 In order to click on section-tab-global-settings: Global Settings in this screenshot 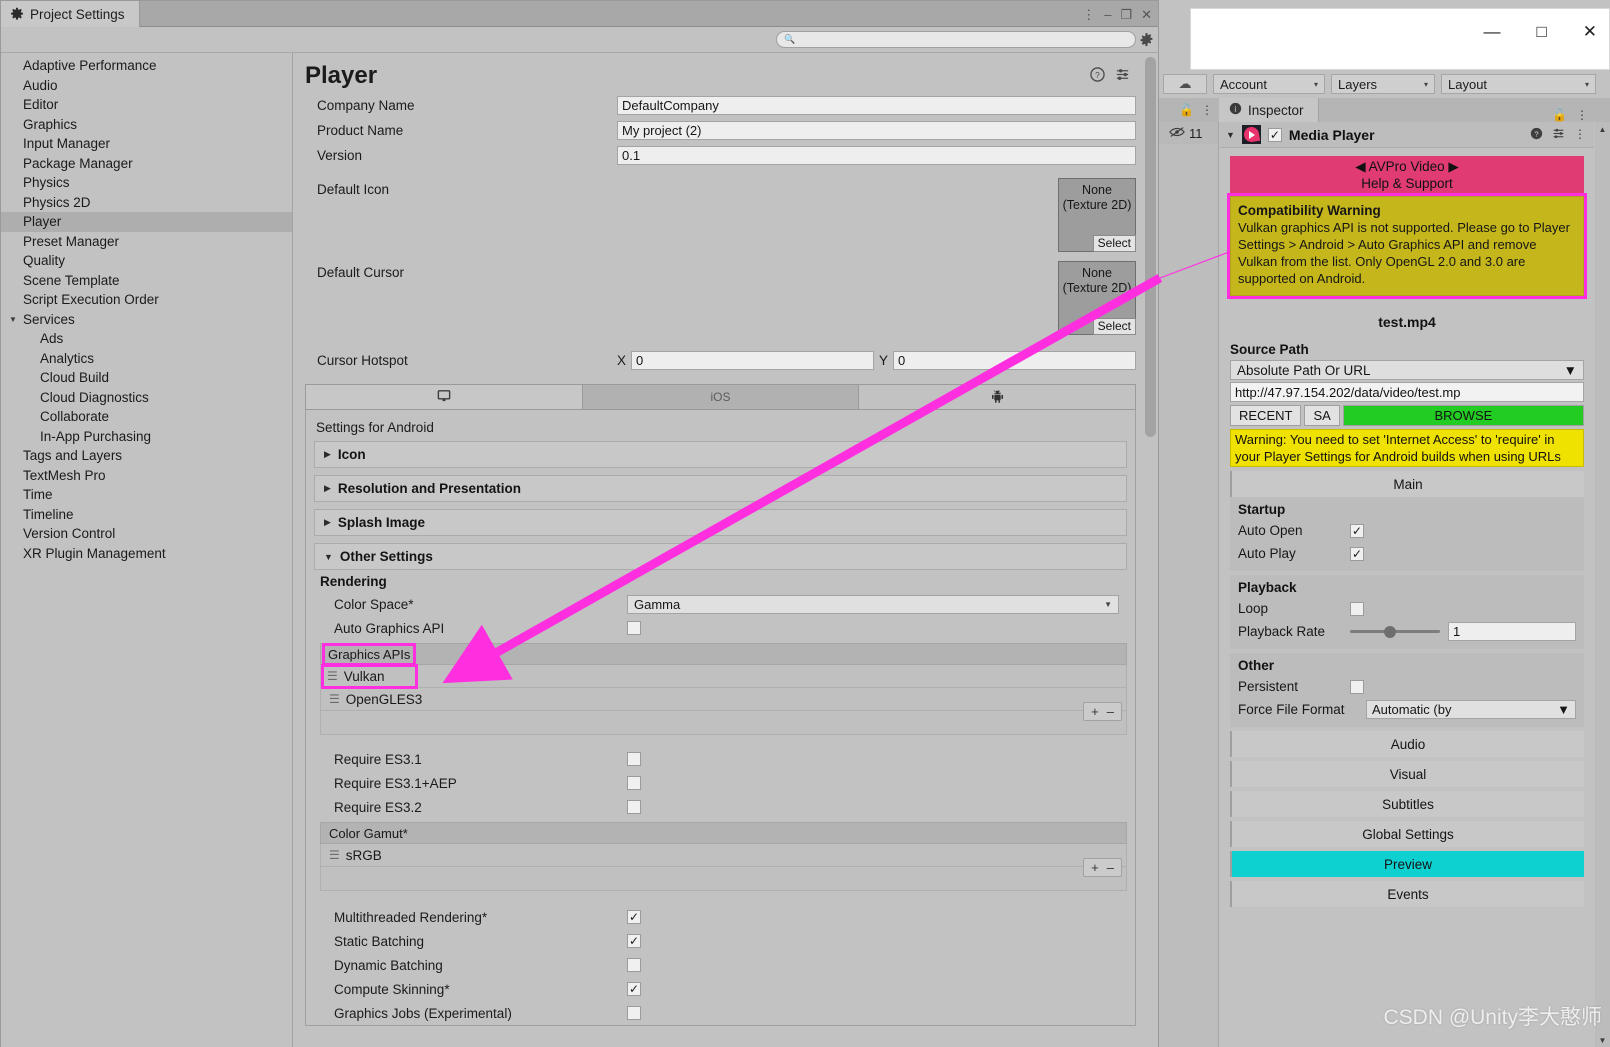, I will do `click(1407, 834)`.